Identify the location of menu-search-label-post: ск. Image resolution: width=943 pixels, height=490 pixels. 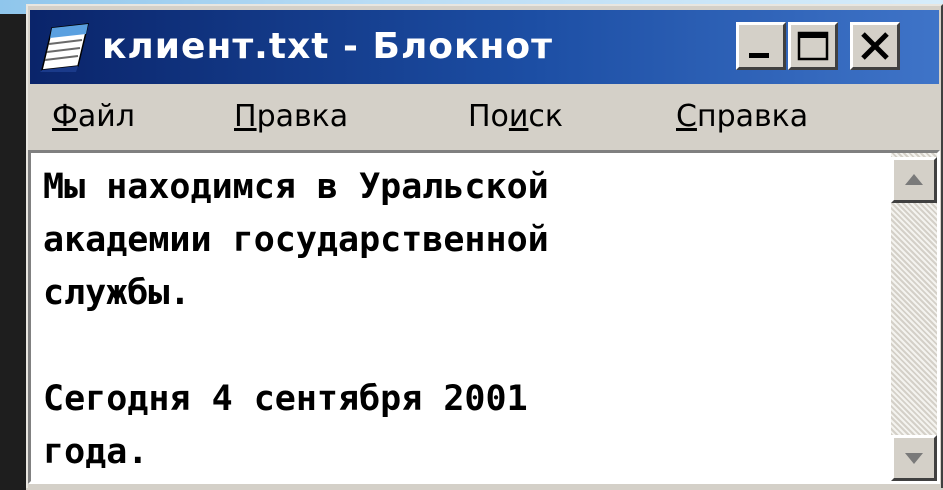
(546, 116).